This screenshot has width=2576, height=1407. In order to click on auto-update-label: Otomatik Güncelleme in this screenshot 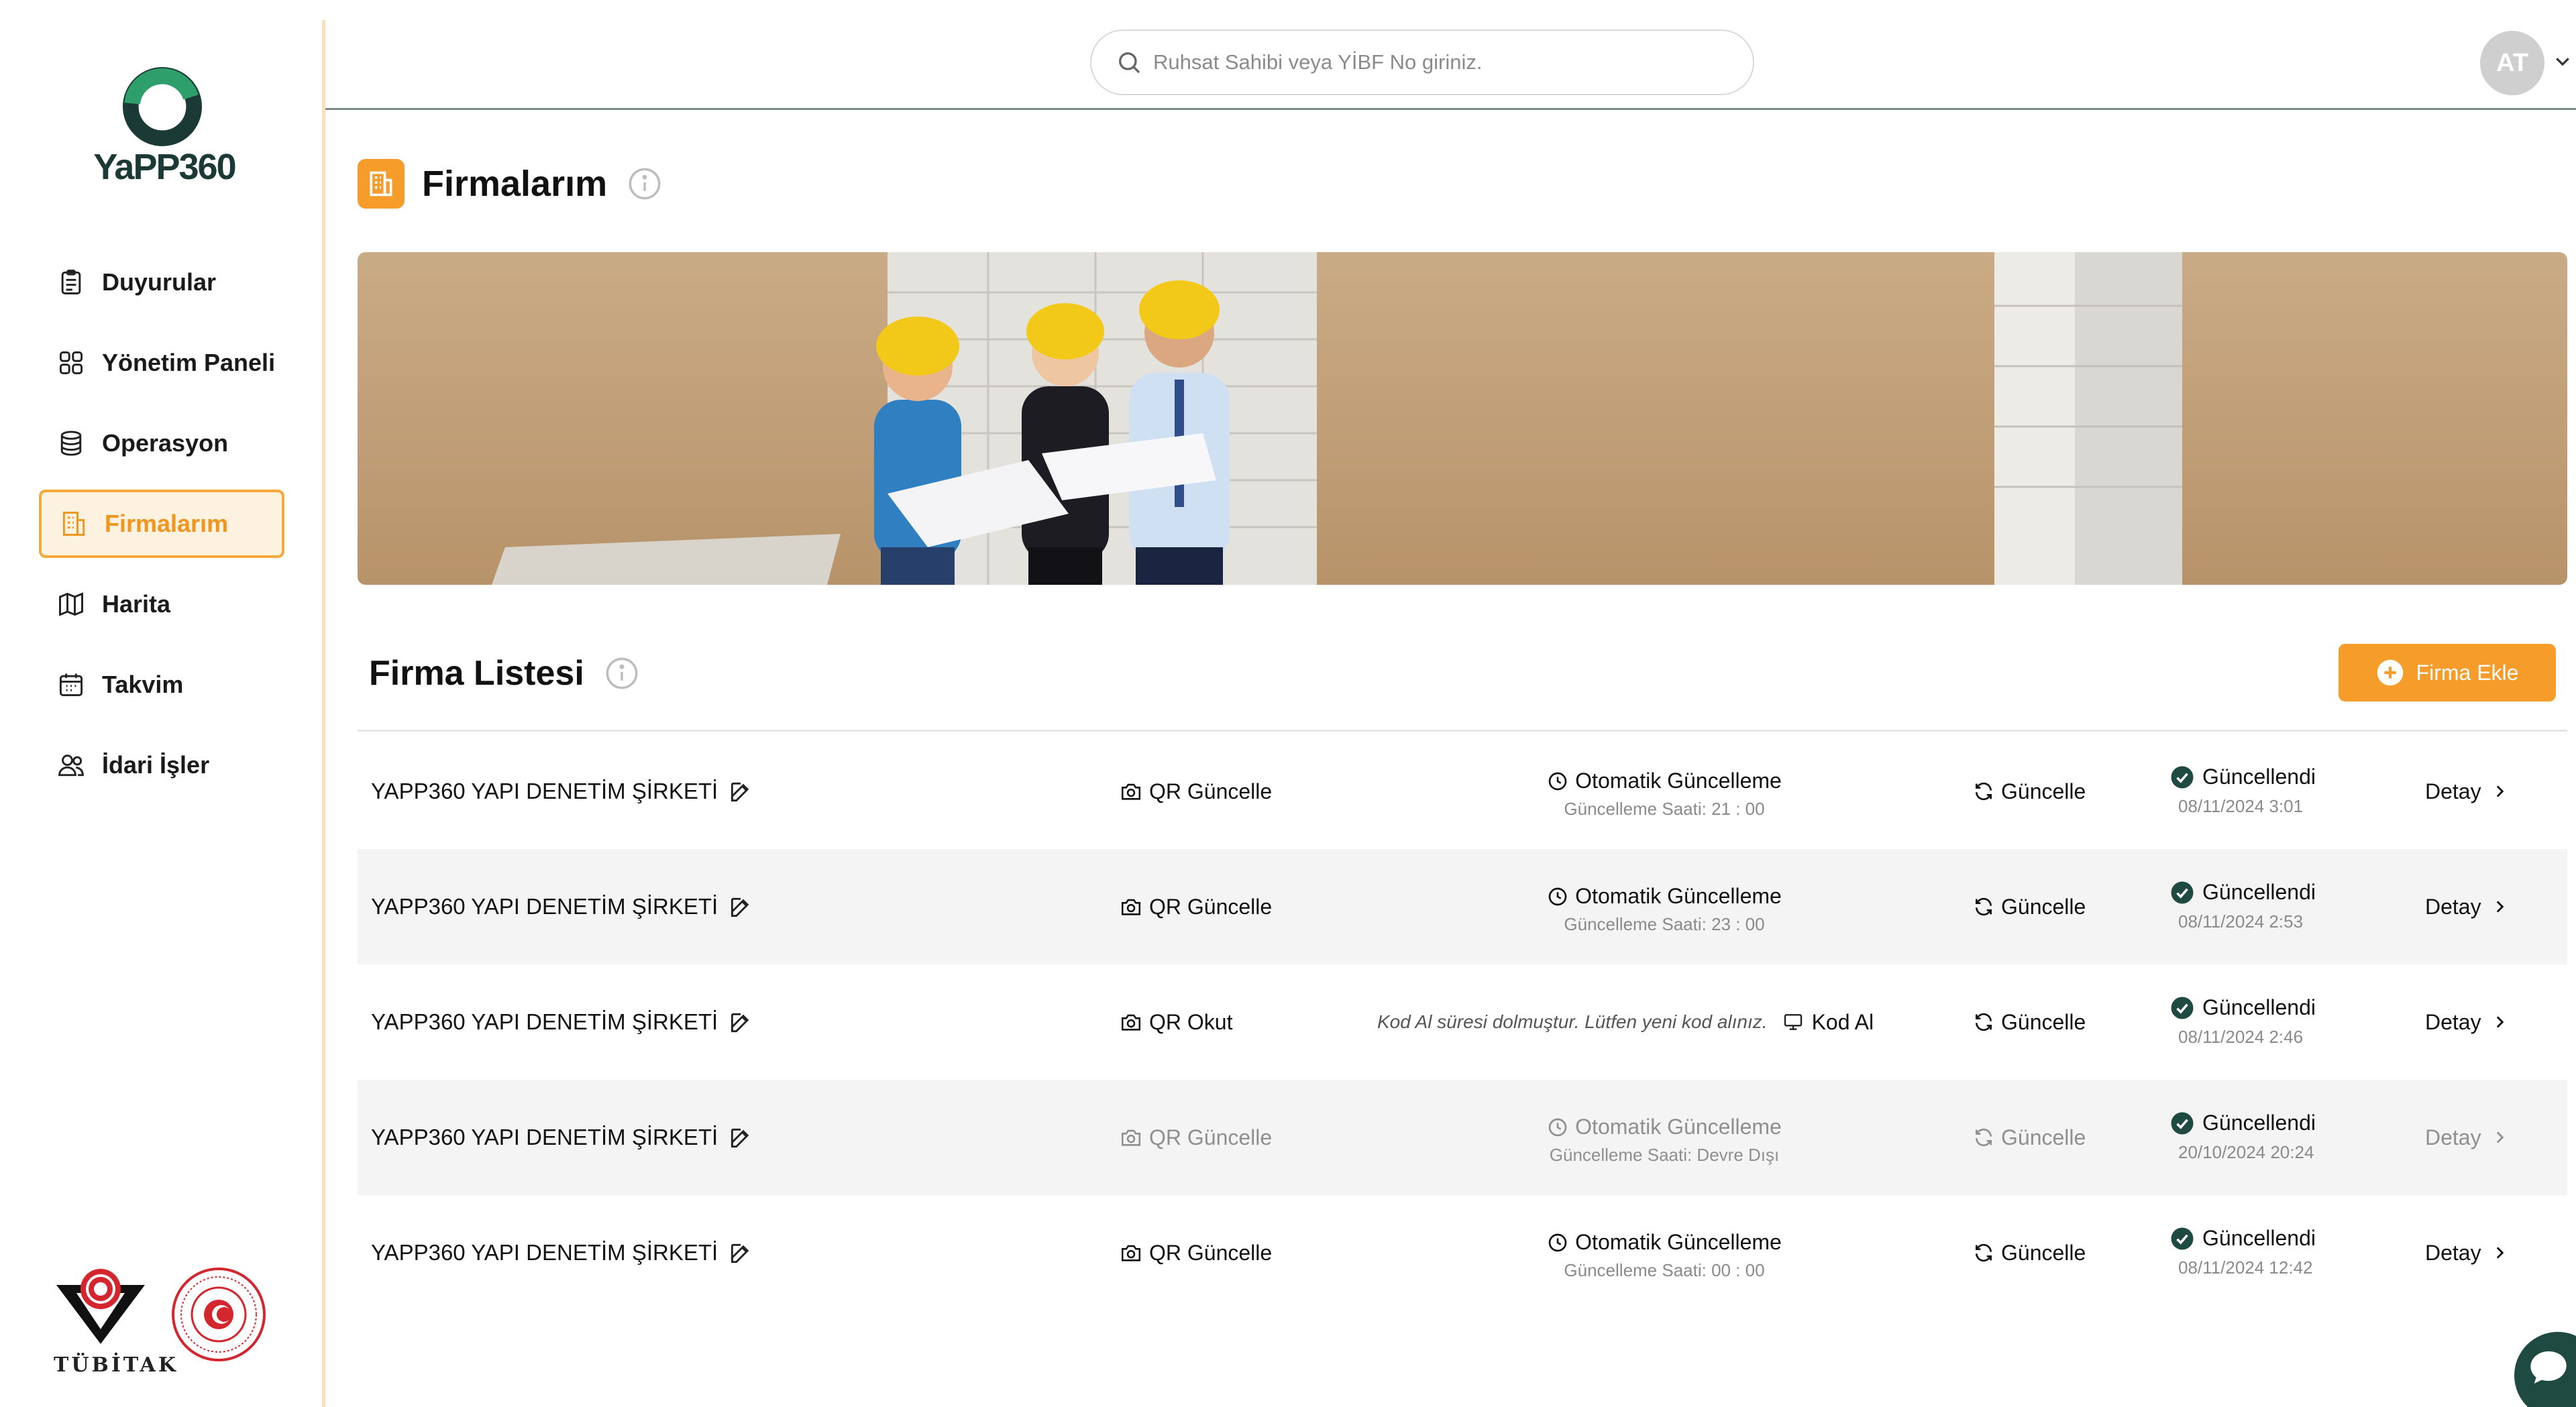, I will do `click(1678, 896)`.